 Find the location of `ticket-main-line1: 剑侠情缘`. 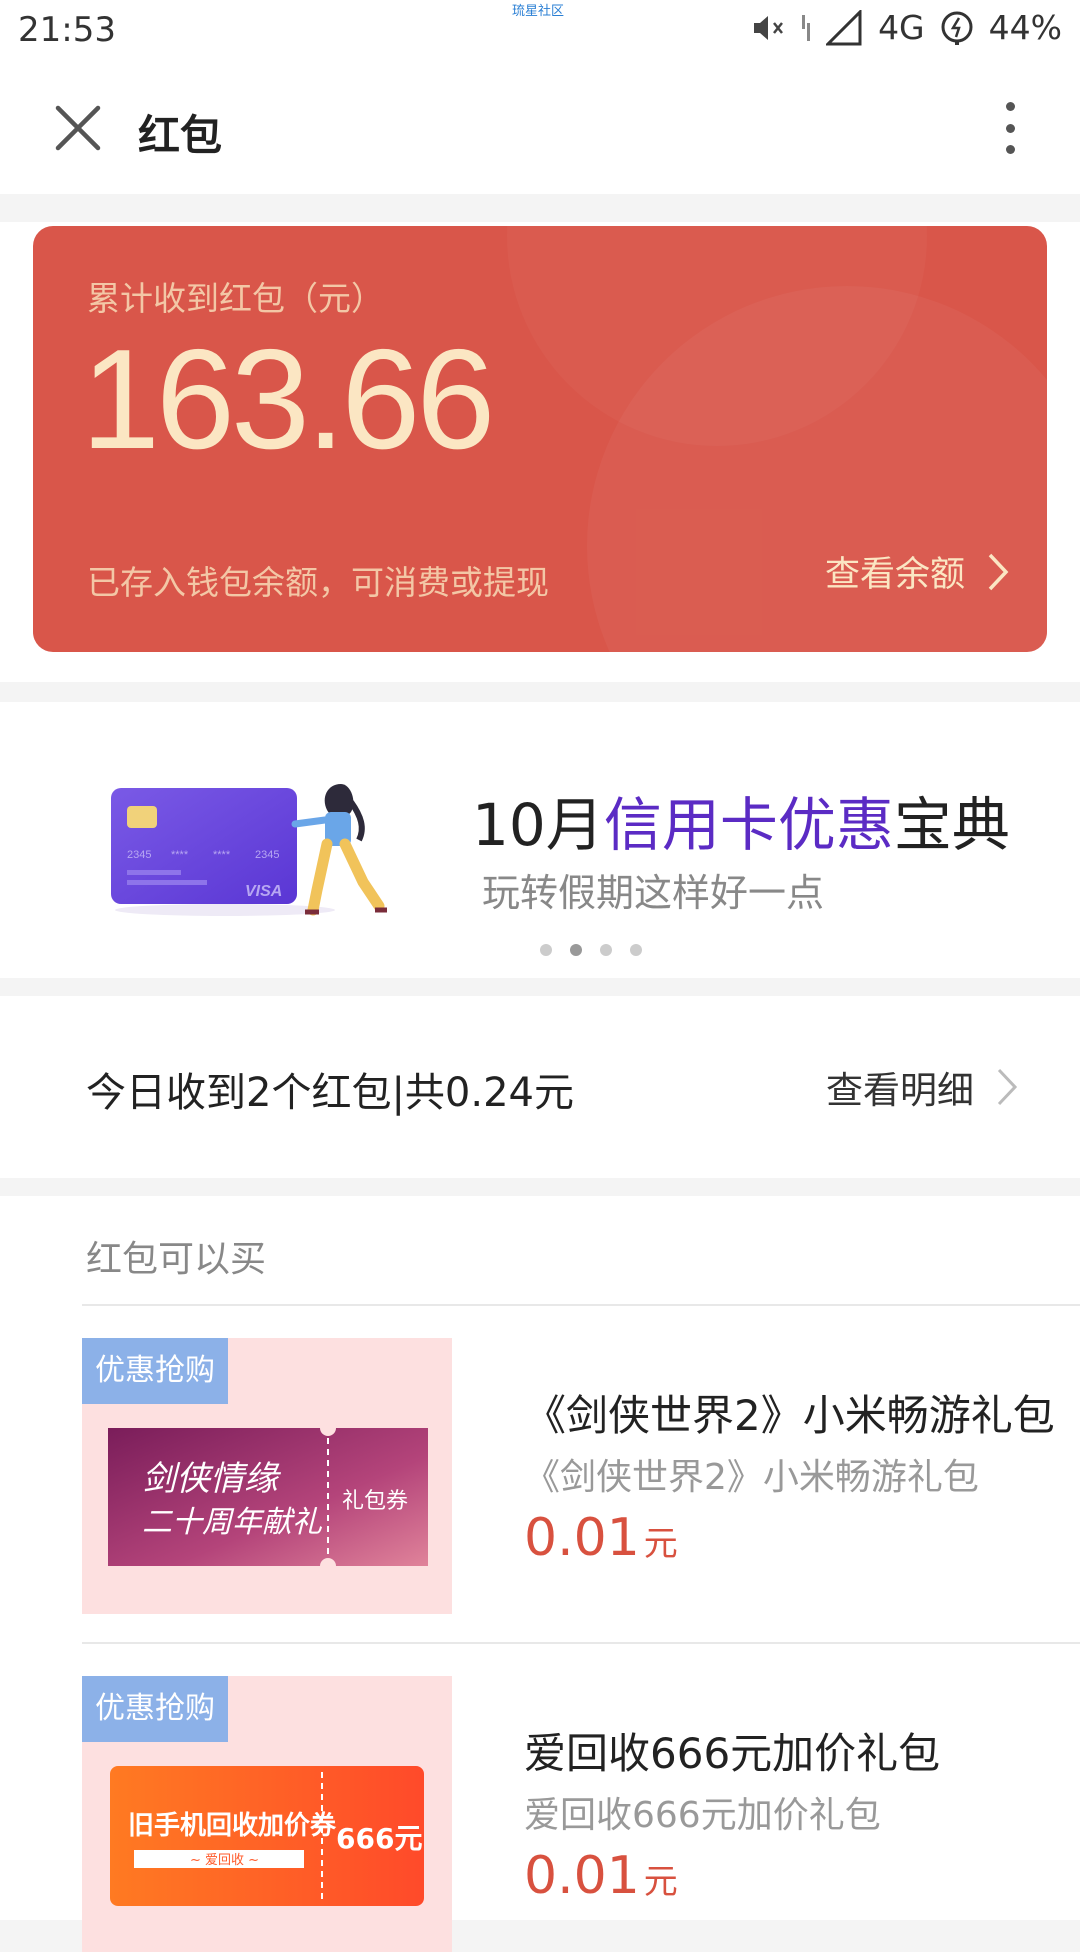

ticket-main-line1: 剑侠情缘 is located at coordinates (212, 1479).